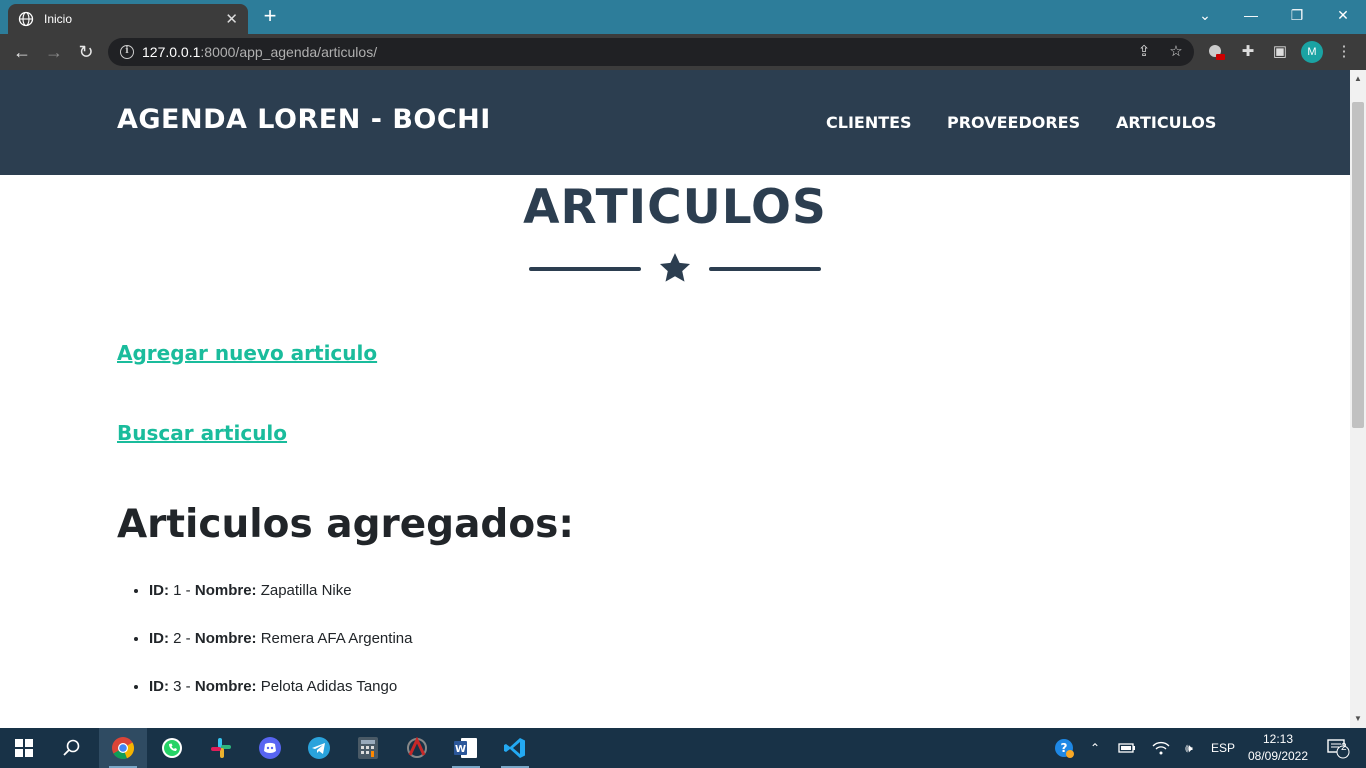  Describe the element at coordinates (1297, 15) in the screenshot. I see `restore-button: ❐` at that location.